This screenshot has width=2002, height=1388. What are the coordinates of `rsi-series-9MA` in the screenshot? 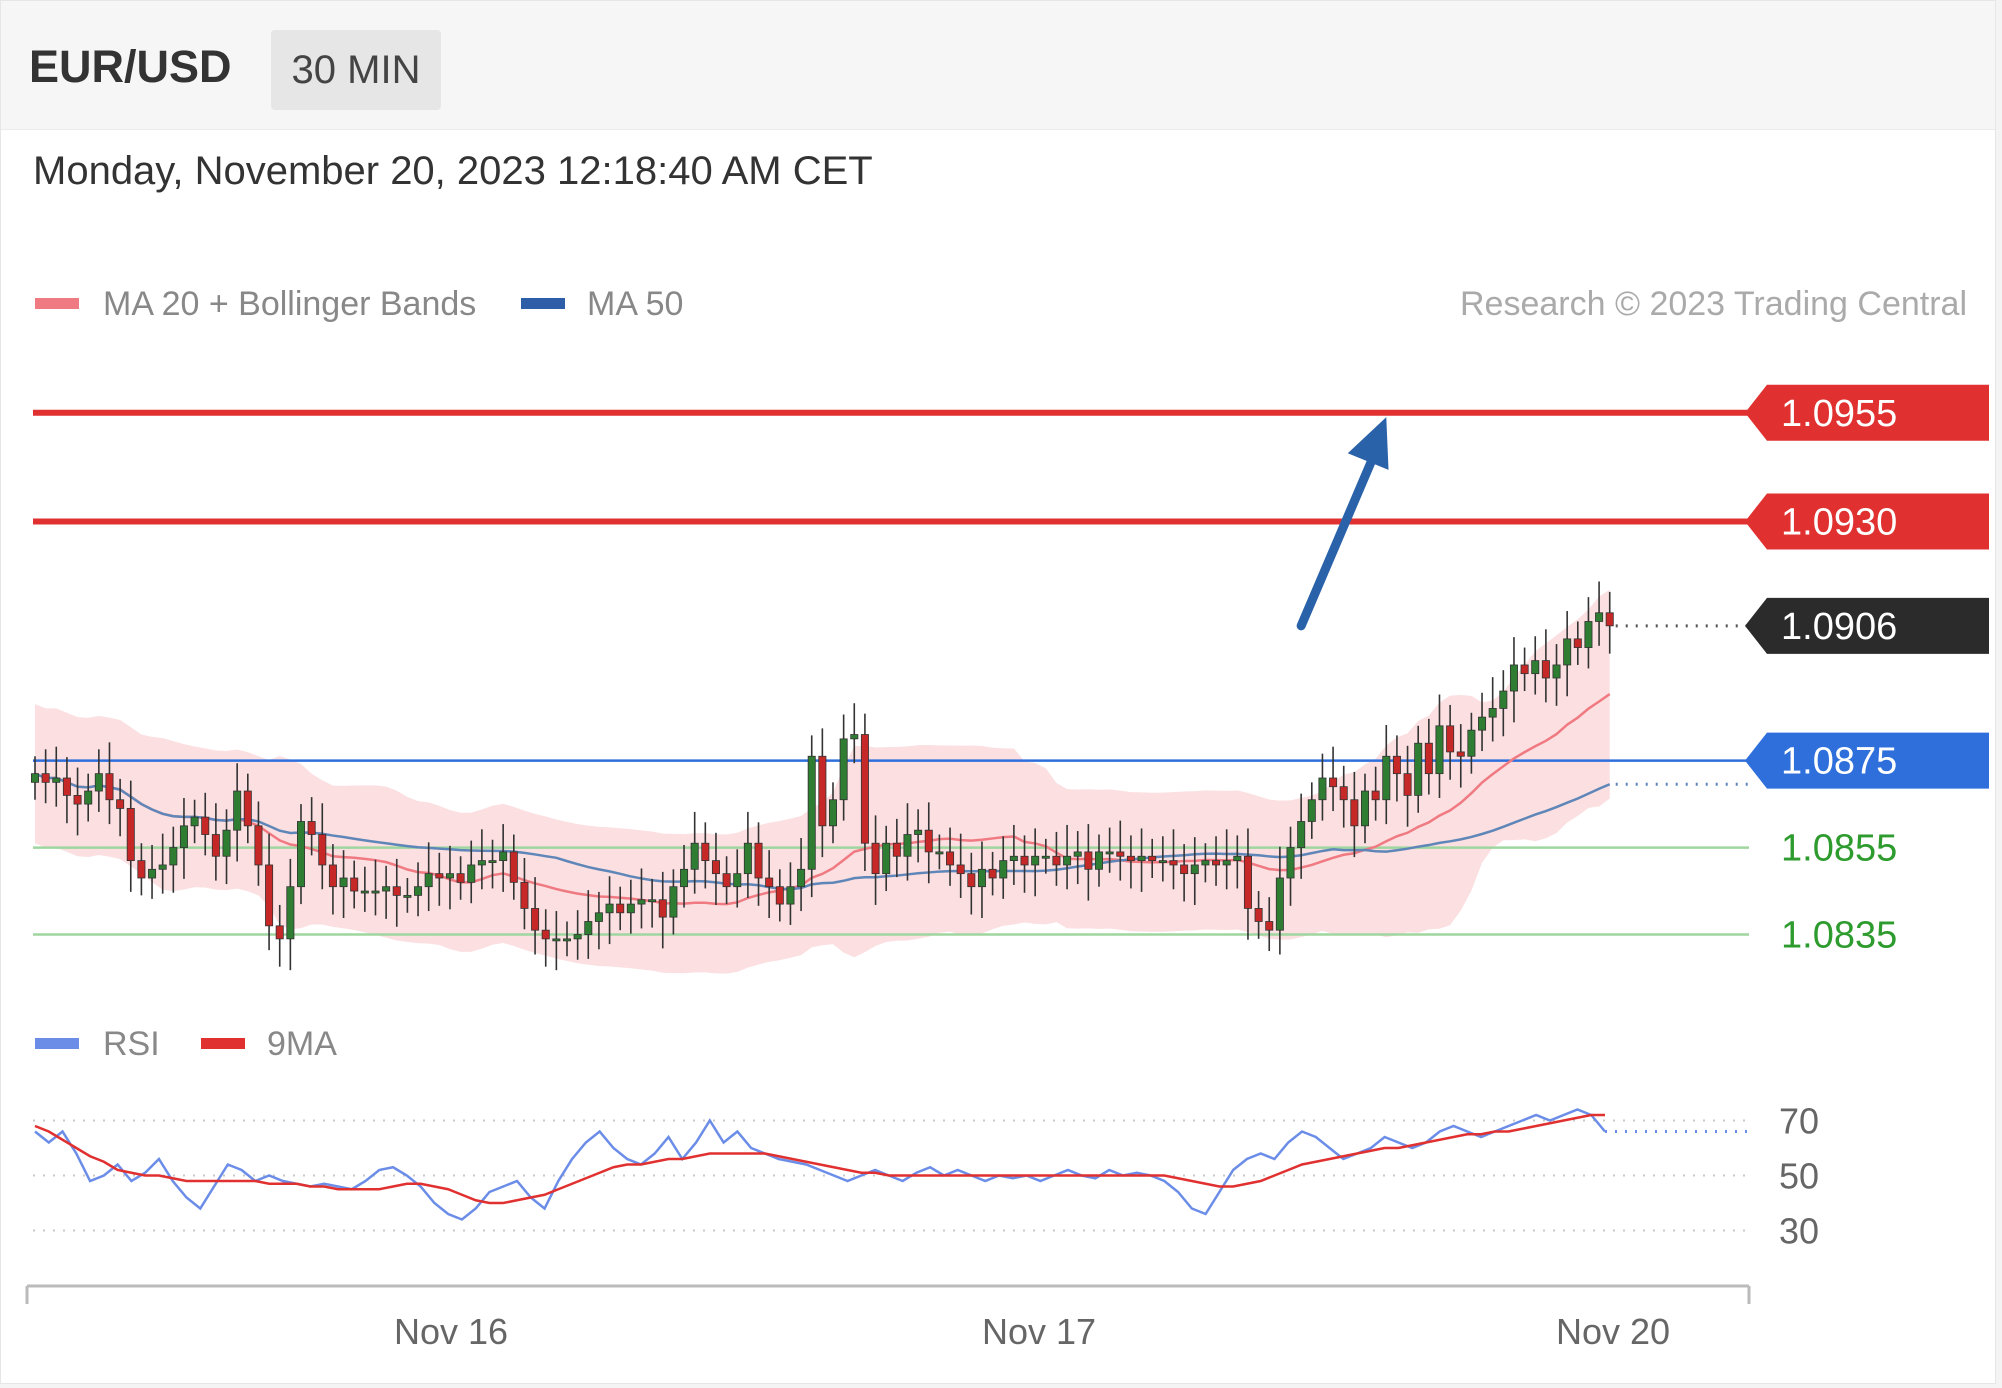 It's located at (819, 1159).